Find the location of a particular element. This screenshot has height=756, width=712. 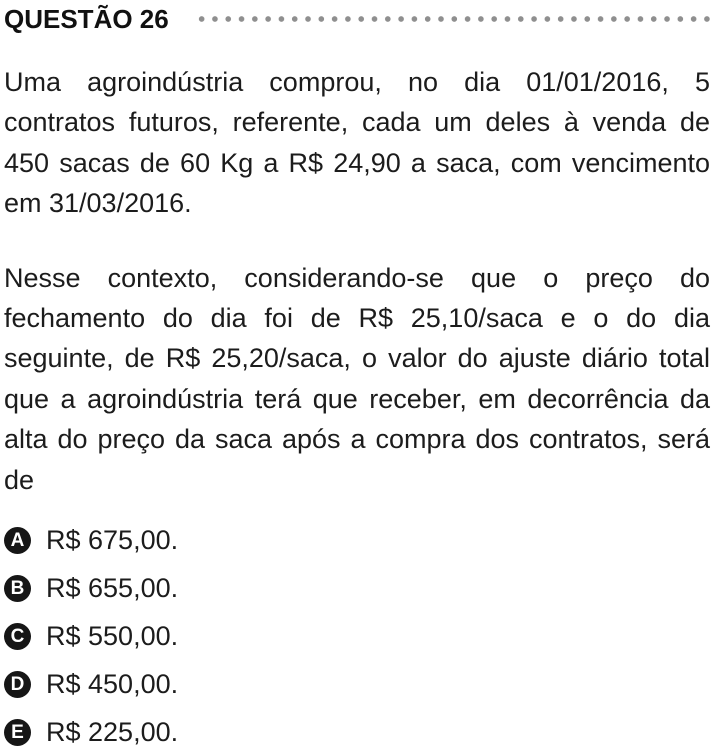

option-d-text: R$ 450,00. is located at coordinates (112, 683).